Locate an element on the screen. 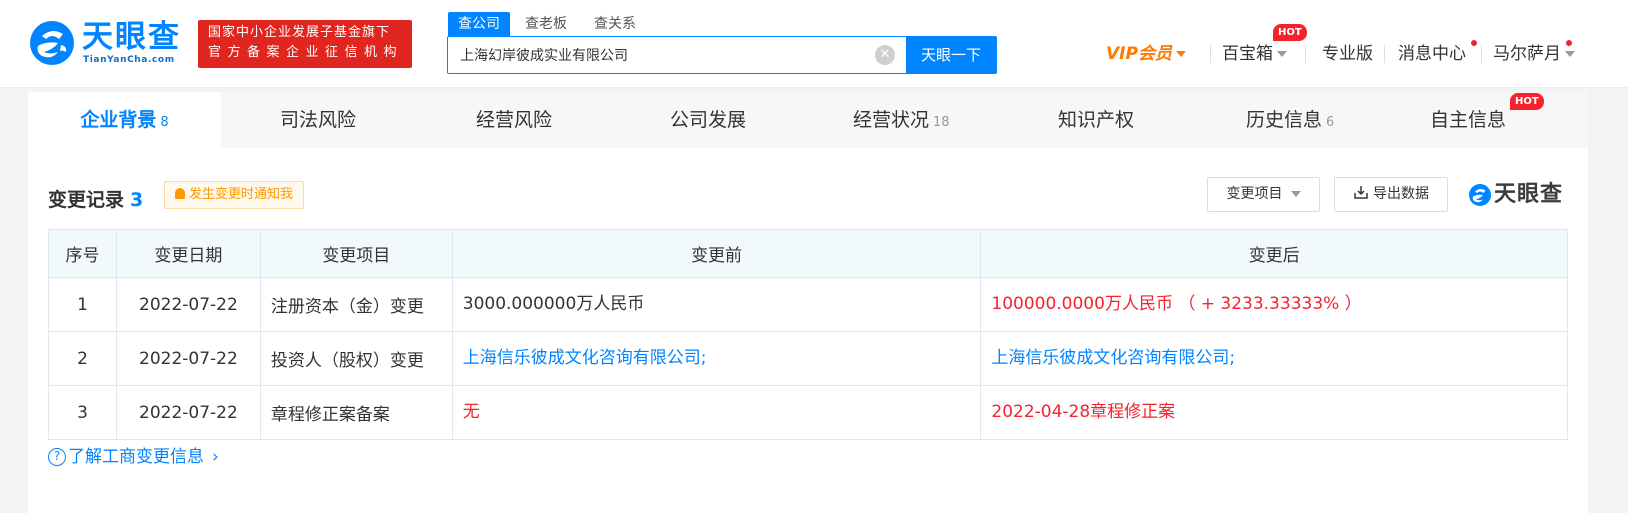 This screenshot has width=1628, height=513. cell-index: 1 is located at coordinates (82, 304).